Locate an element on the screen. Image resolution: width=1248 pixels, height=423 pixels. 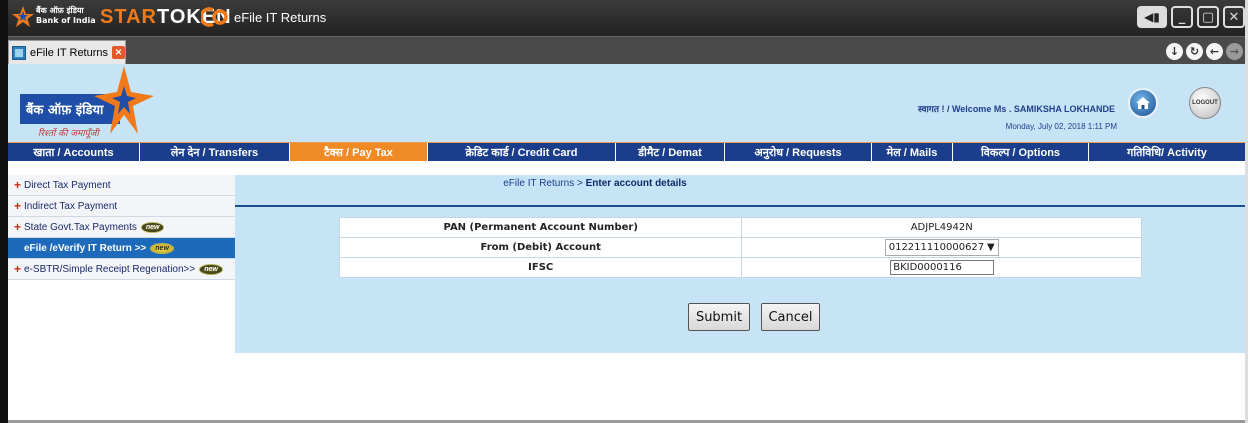
sidebar-item-direct-tax: + Direct Tax Payment is located at coordinates (121, 185).